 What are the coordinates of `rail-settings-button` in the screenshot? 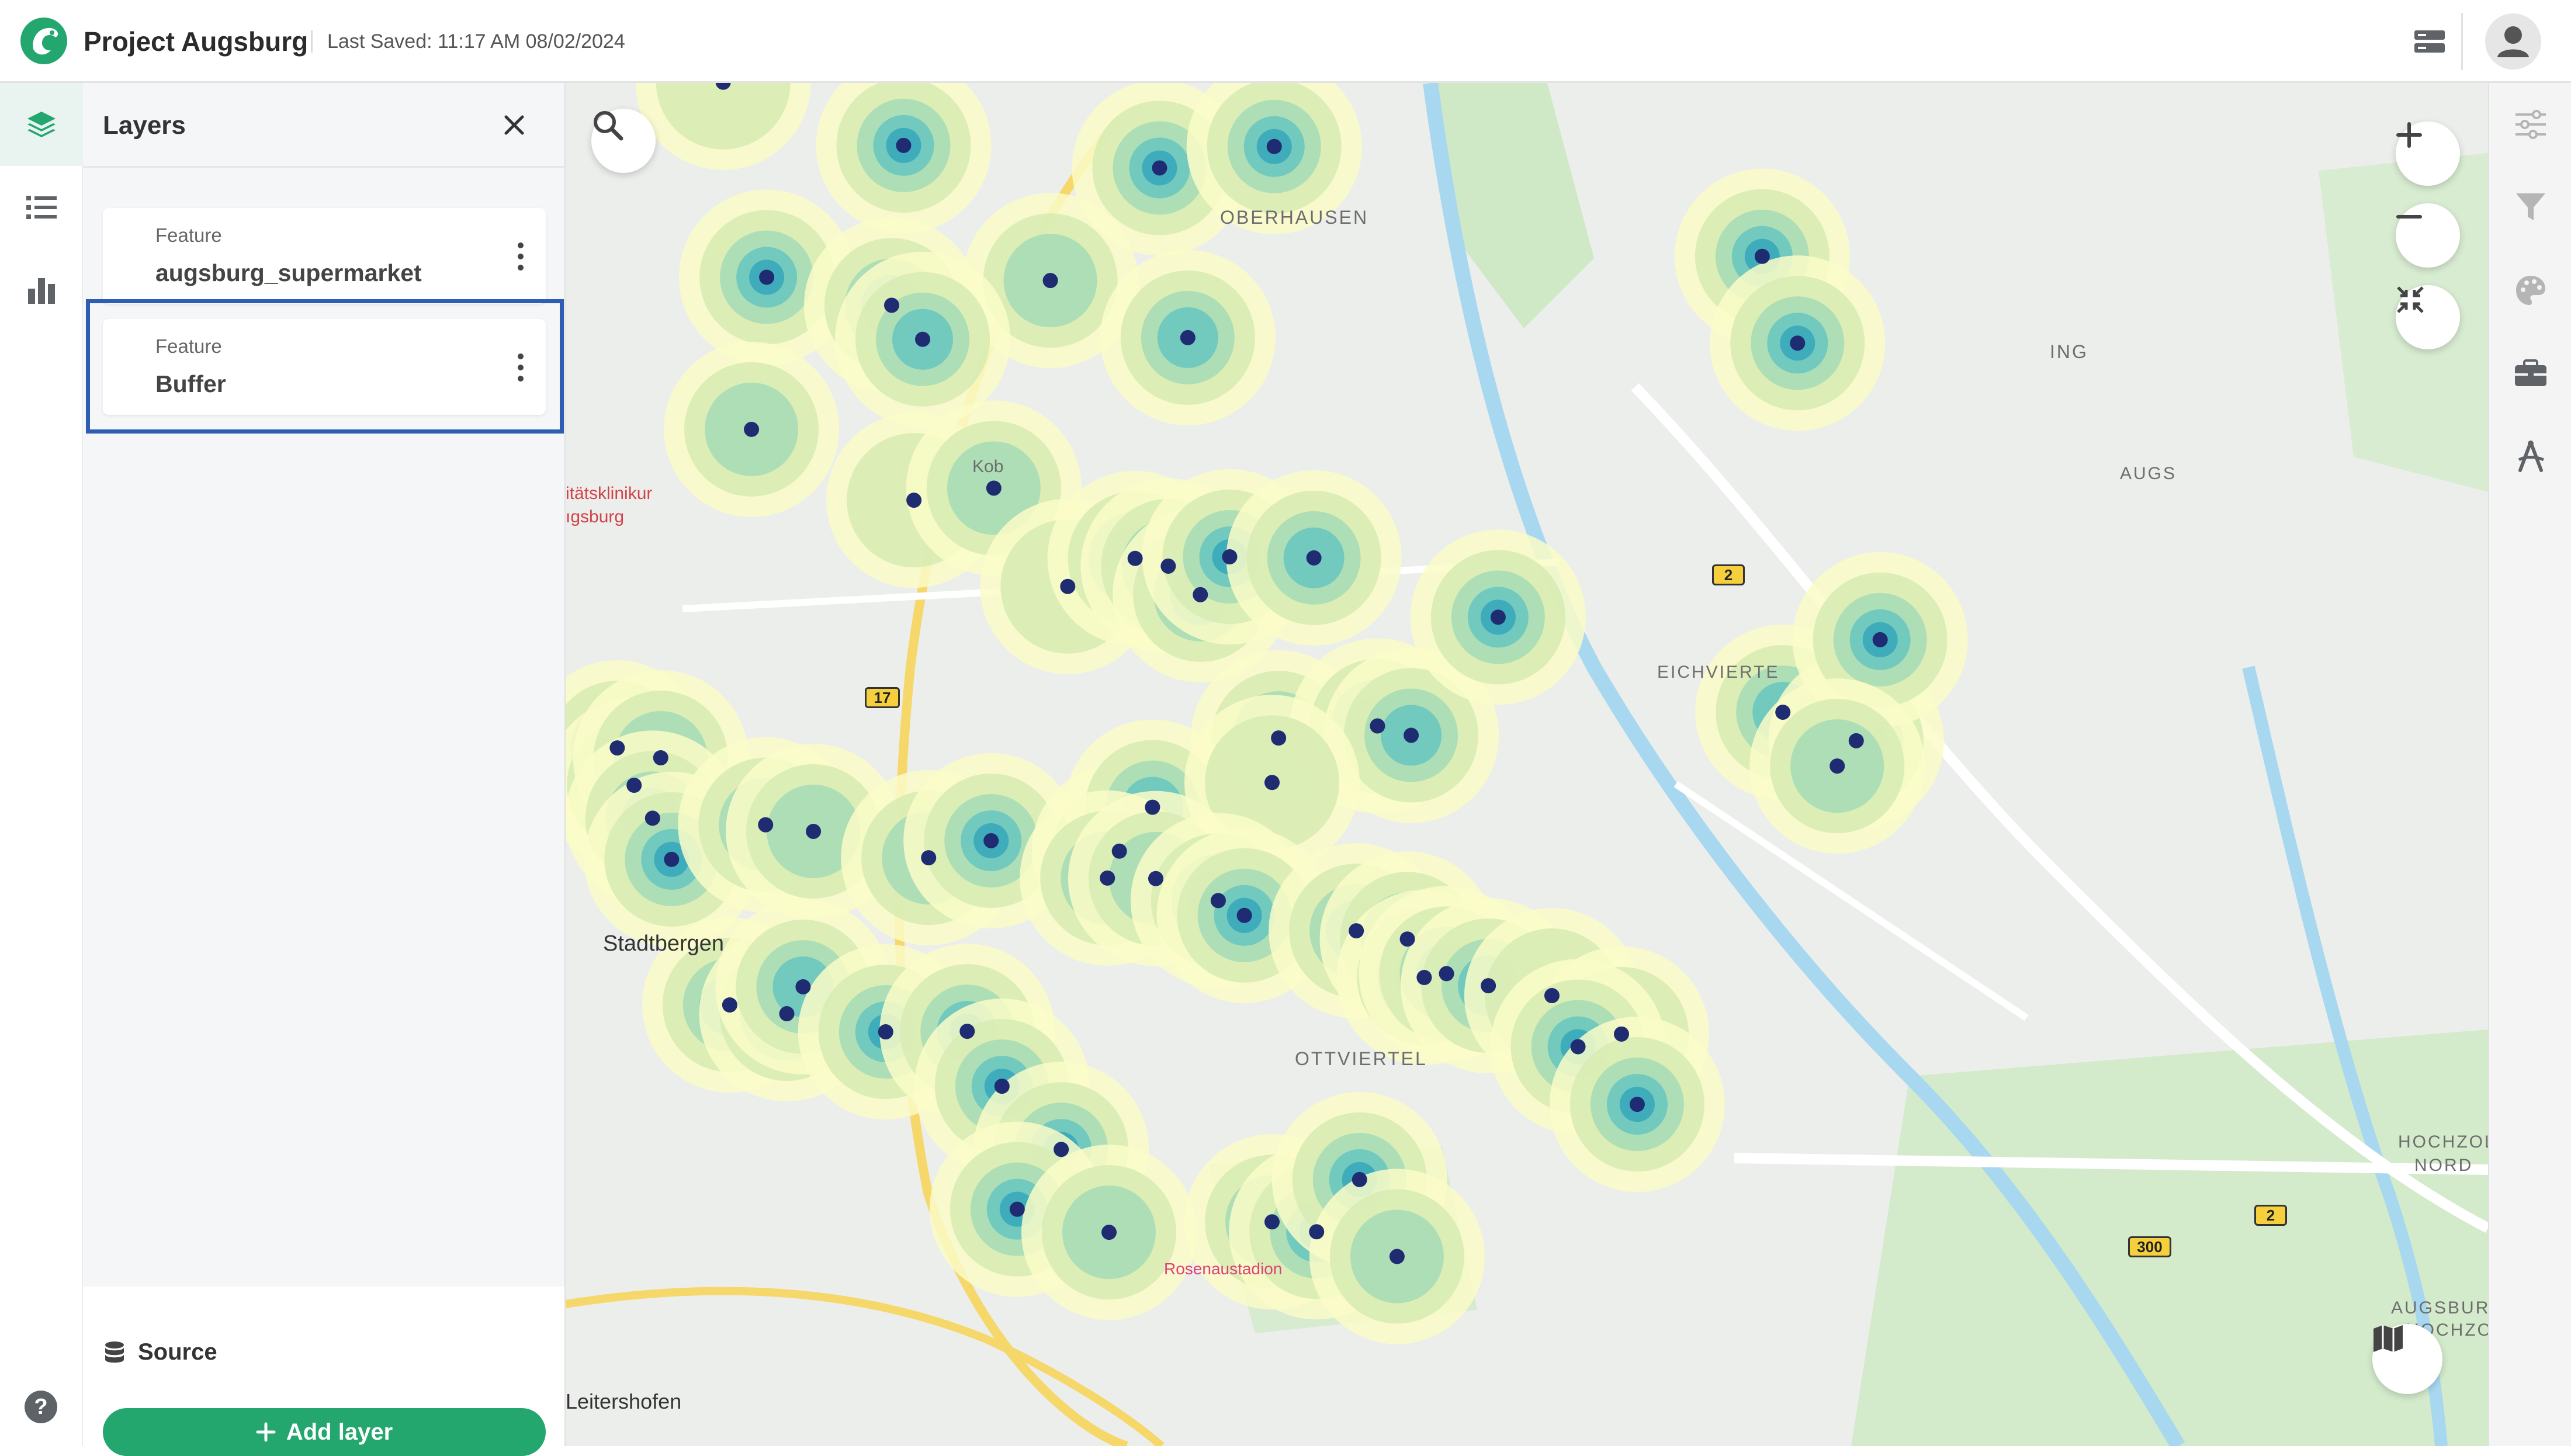 It's located at (2530, 124).